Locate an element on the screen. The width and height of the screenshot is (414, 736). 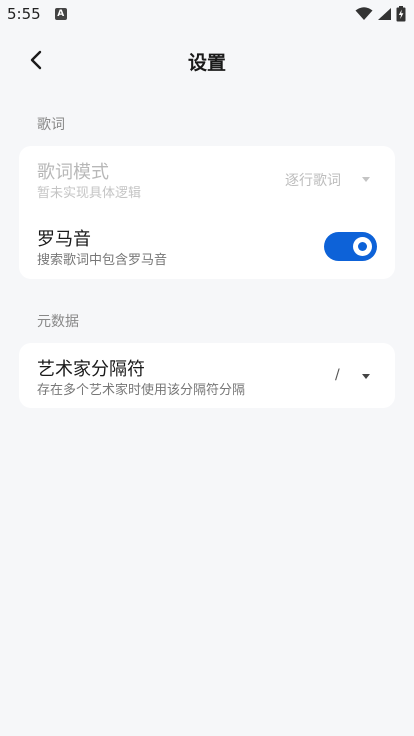
status-left: 5:55 A is located at coordinates (37, 14).